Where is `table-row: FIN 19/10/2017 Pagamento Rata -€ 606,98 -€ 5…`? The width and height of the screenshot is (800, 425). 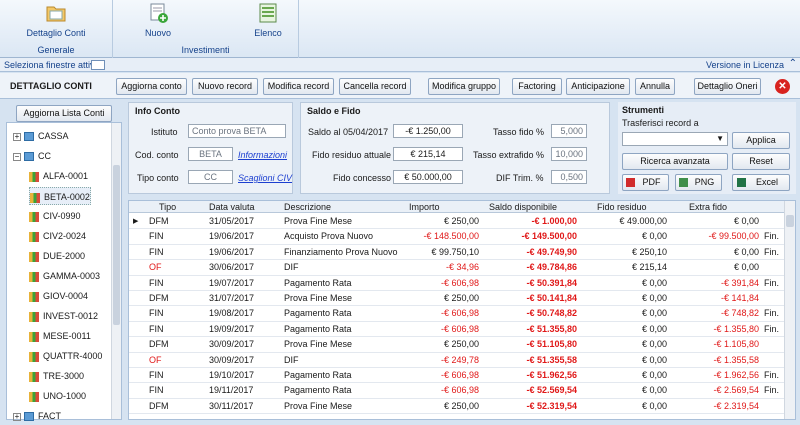
table-row: FIN 19/10/2017 Pagamento Rata -€ 606,98 -€ 5… is located at coordinates (457, 376).